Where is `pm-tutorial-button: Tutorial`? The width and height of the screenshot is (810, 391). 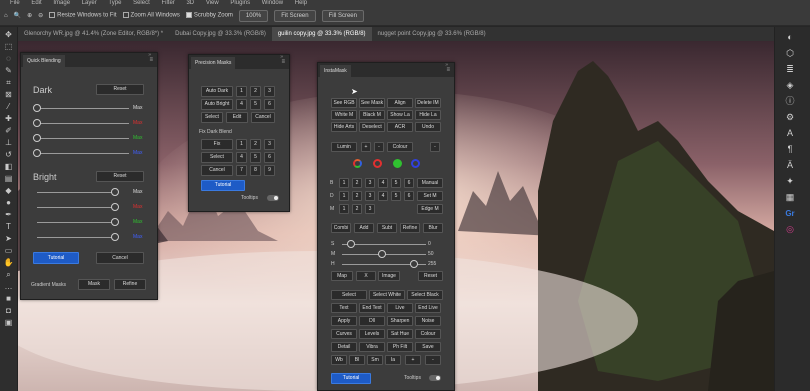 pm-tutorial-button: Tutorial is located at coordinates (223, 185).